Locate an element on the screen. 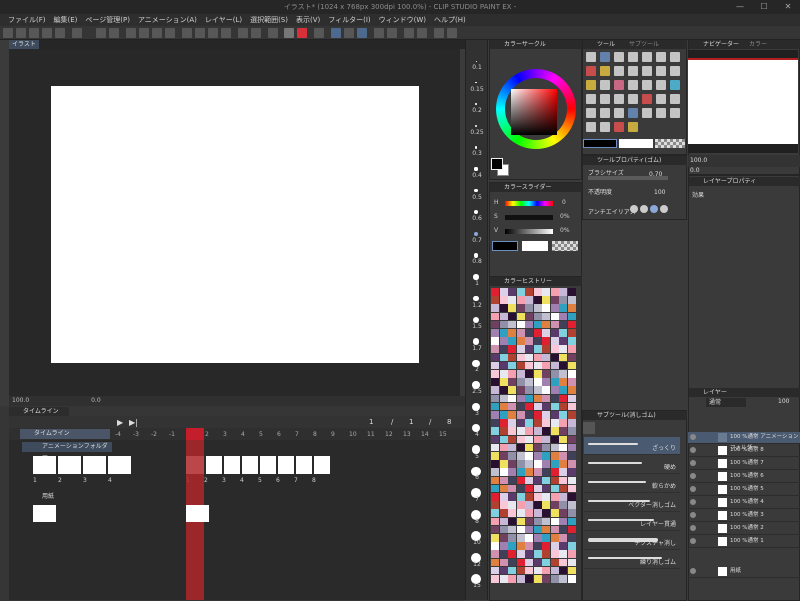 The image size is (800, 601). tool-main-color is located at coordinates (600, 143).